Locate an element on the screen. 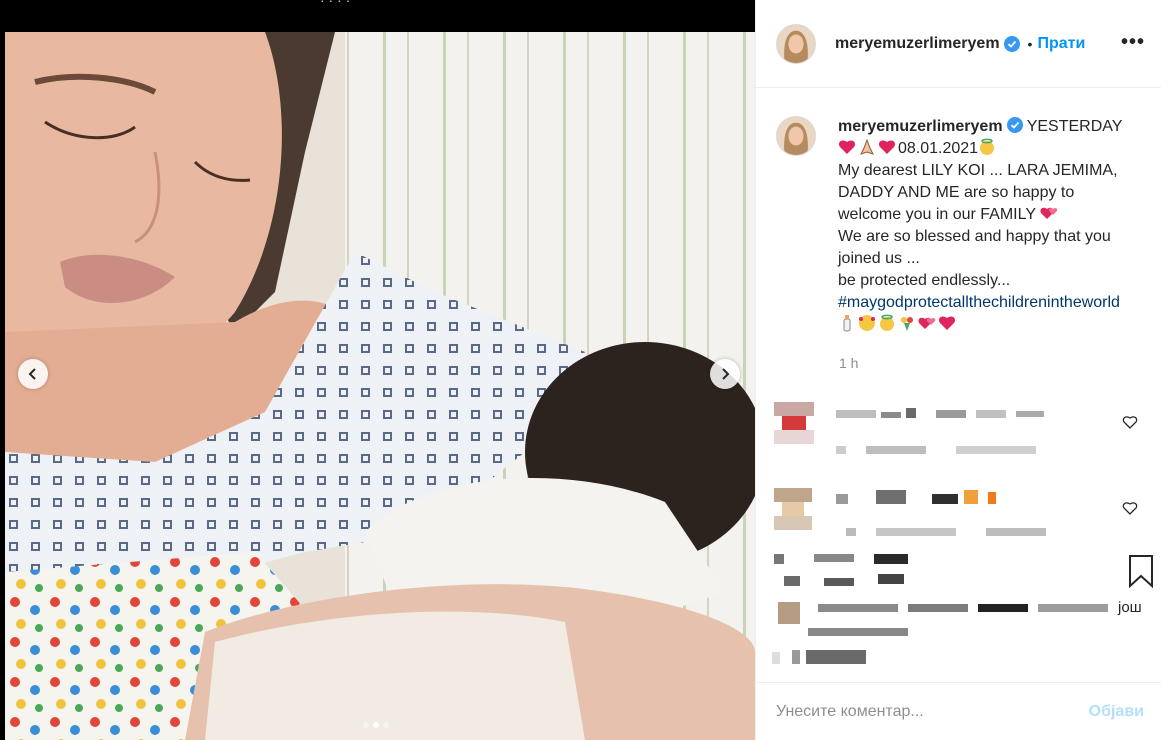  author-avatar is located at coordinates (796, 43).